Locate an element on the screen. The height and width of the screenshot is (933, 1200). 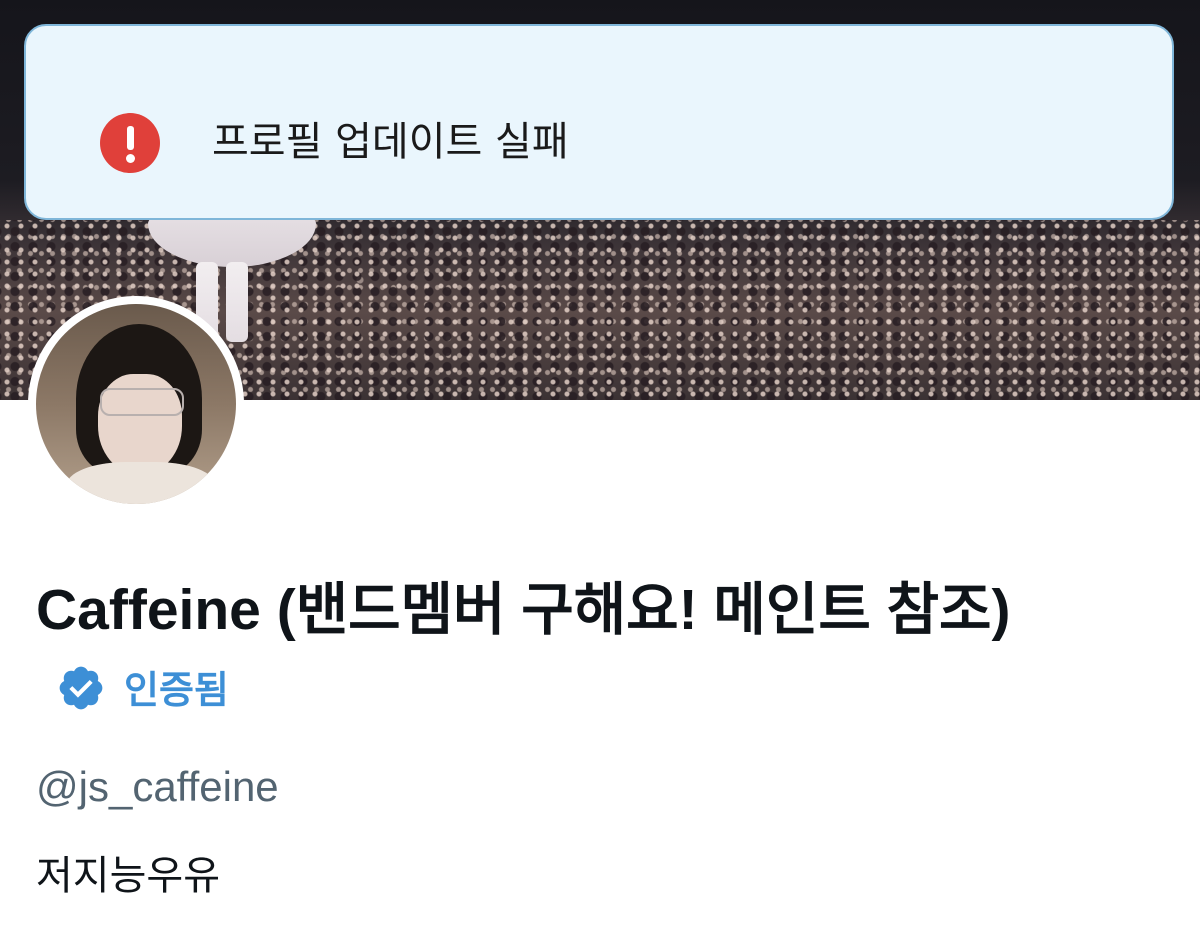
error-icon is located at coordinates (130, 143).